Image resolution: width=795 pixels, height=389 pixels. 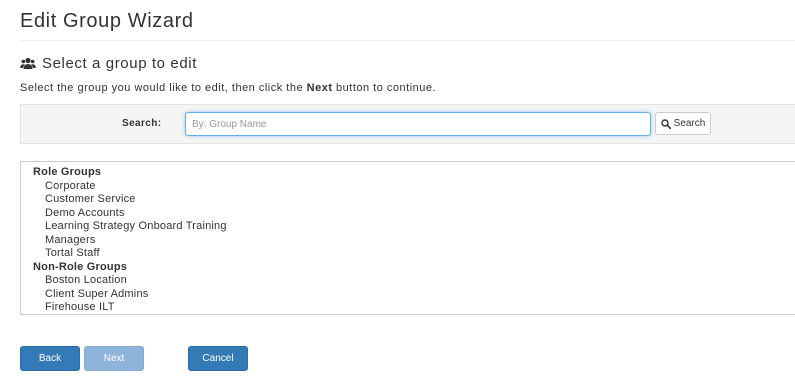 I want to click on list-item: Corporate, so click(x=414, y=187).